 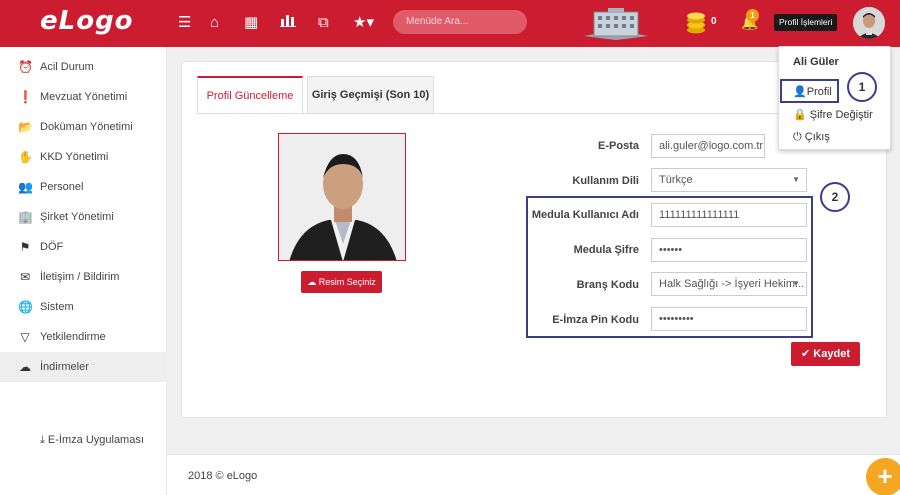 What do you see at coordinates (25, 217) in the screenshot?
I see `building-icon: 🏢` at bounding box center [25, 217].